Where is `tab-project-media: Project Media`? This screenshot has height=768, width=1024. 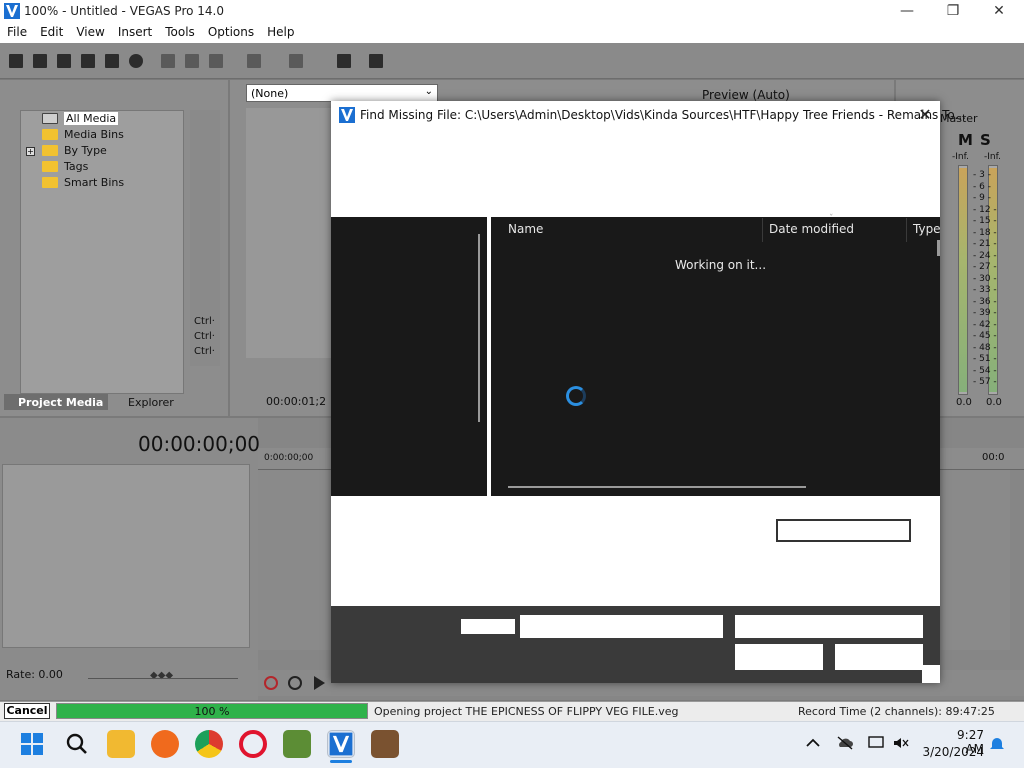 tab-project-media: Project Media is located at coordinates (56, 402).